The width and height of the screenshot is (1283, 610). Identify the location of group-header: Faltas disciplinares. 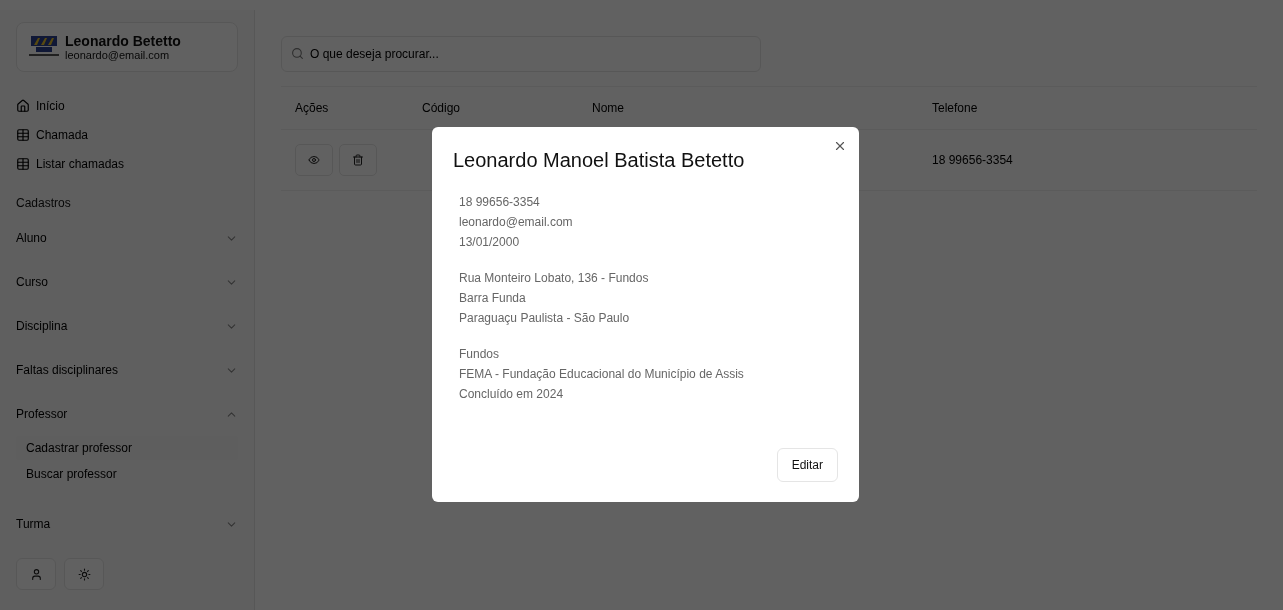
(127, 370).